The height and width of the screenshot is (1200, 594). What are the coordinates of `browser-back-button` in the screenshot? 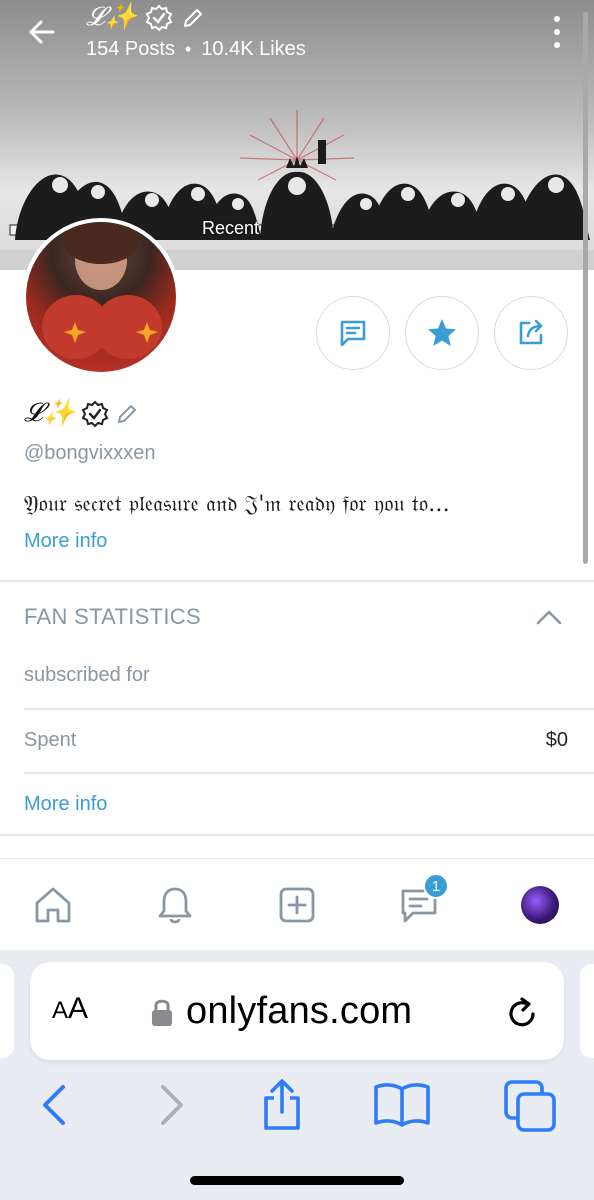 It's located at (54, 1105).